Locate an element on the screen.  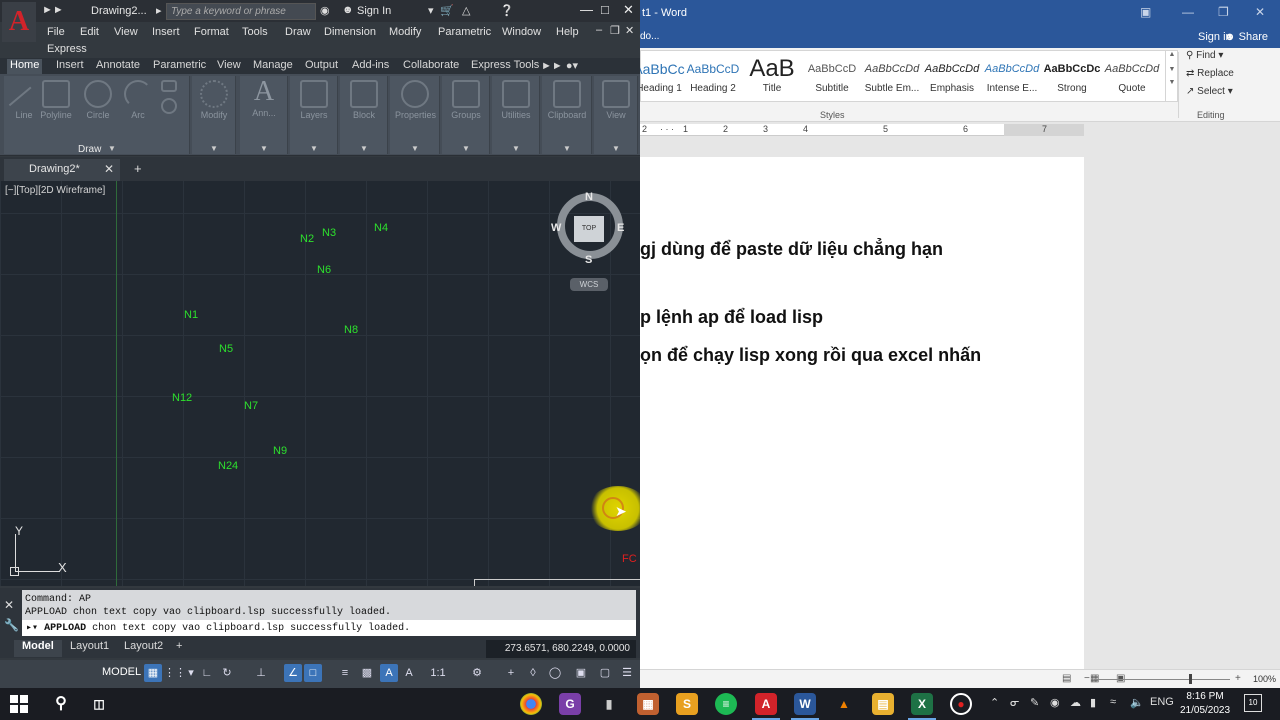
taskbar-clock: 8:16 PM 21/05/2023 is located at coordinates (1205, 704).